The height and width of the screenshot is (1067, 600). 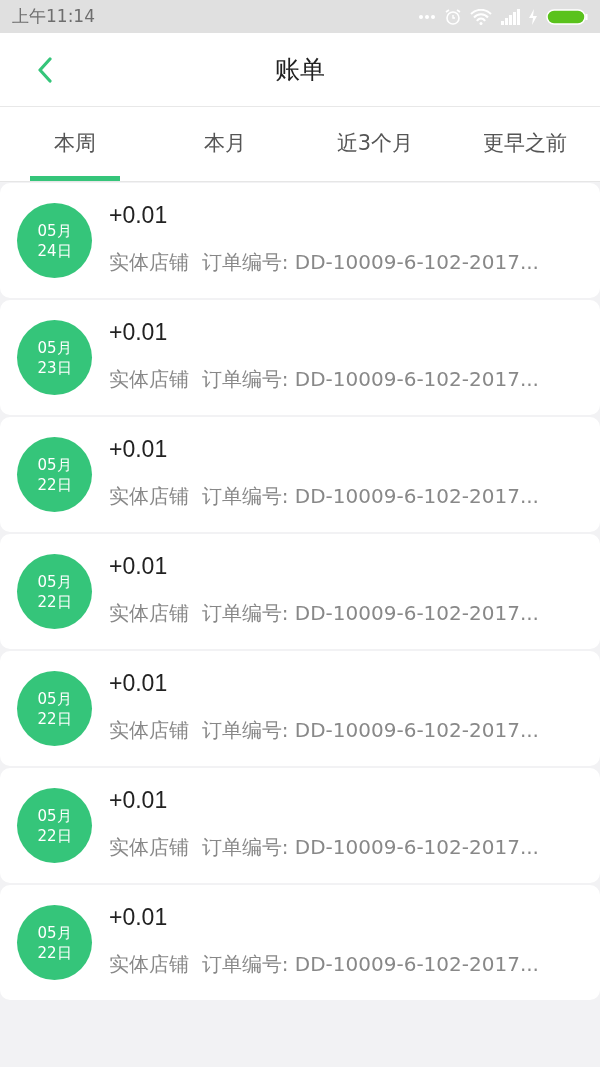 What do you see at coordinates (427, 16) in the screenshot?
I see `more-dots-icon` at bounding box center [427, 16].